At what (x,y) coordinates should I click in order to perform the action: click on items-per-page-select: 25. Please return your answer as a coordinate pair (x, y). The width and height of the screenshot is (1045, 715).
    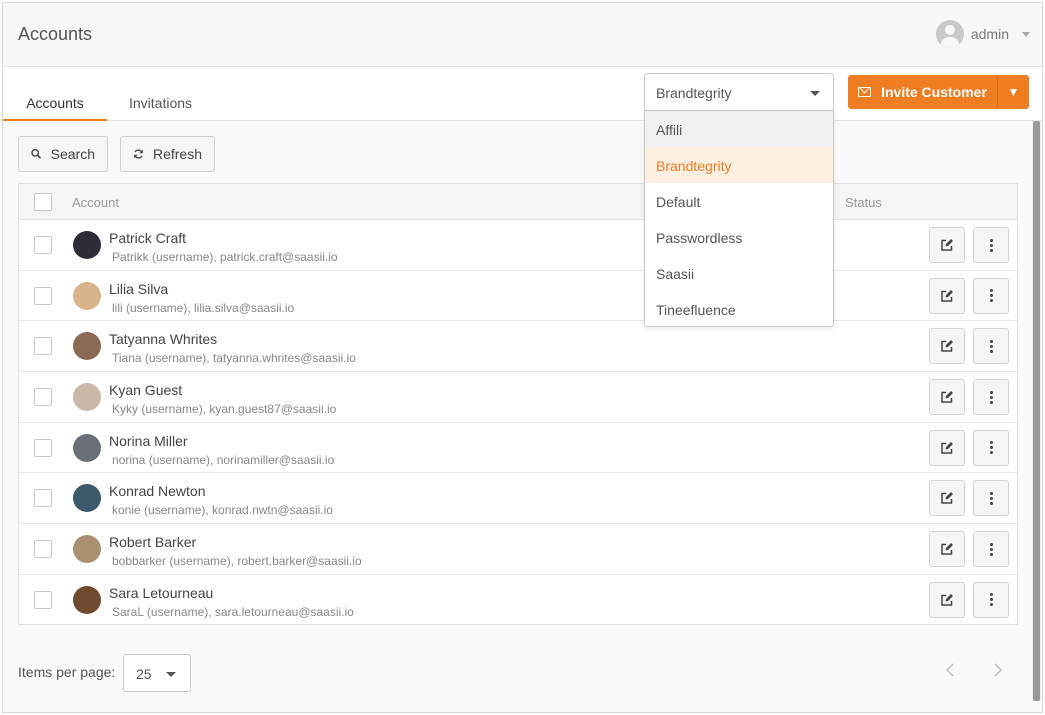
    Looking at the image, I should click on (157, 673).